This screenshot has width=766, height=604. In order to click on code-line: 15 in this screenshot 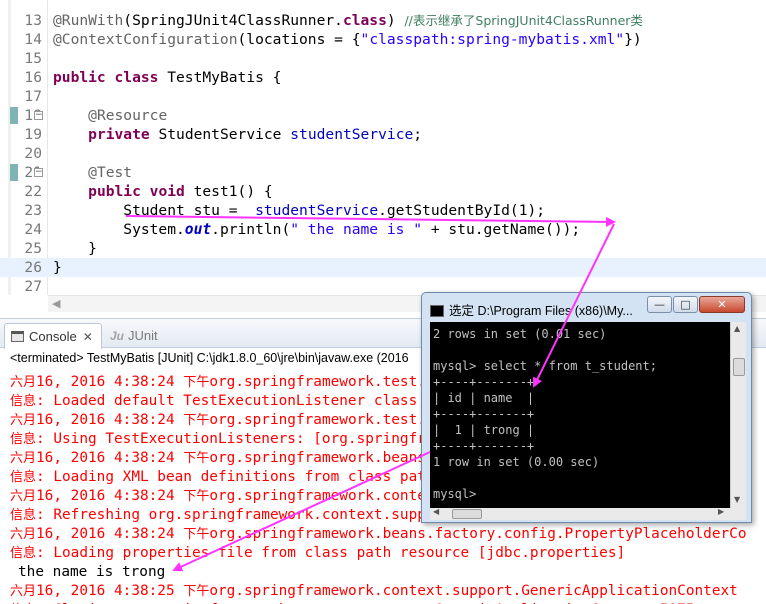, I will do `click(383, 58)`.